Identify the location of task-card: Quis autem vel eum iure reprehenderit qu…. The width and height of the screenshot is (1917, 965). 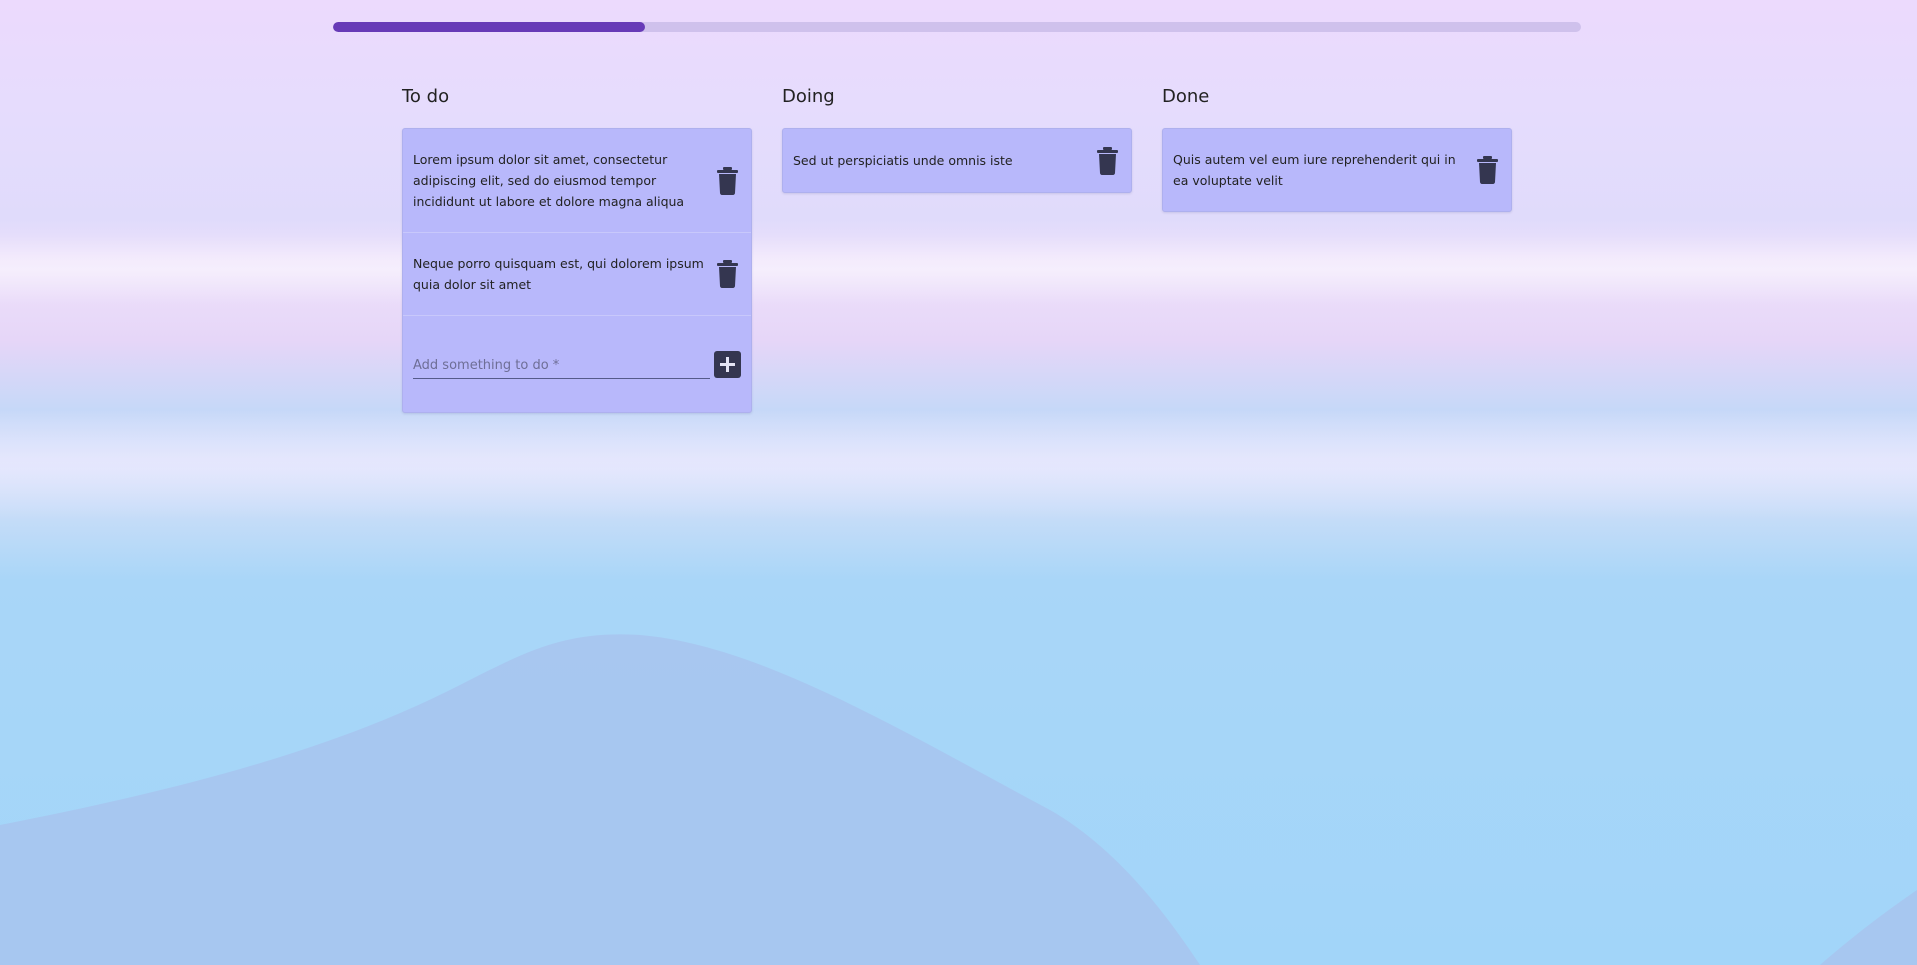
(1337, 170).